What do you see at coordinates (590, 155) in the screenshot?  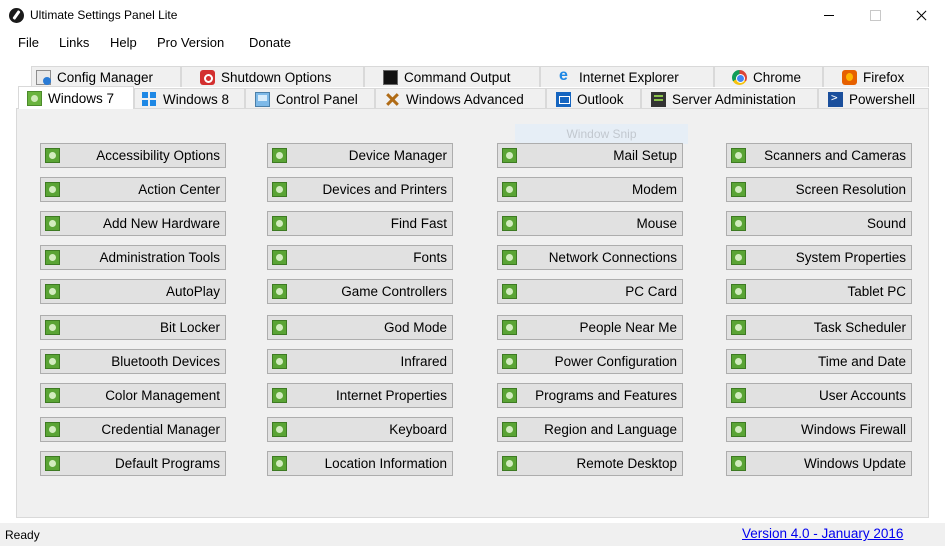 I see `mail-setup-button: Mail Setup` at bounding box center [590, 155].